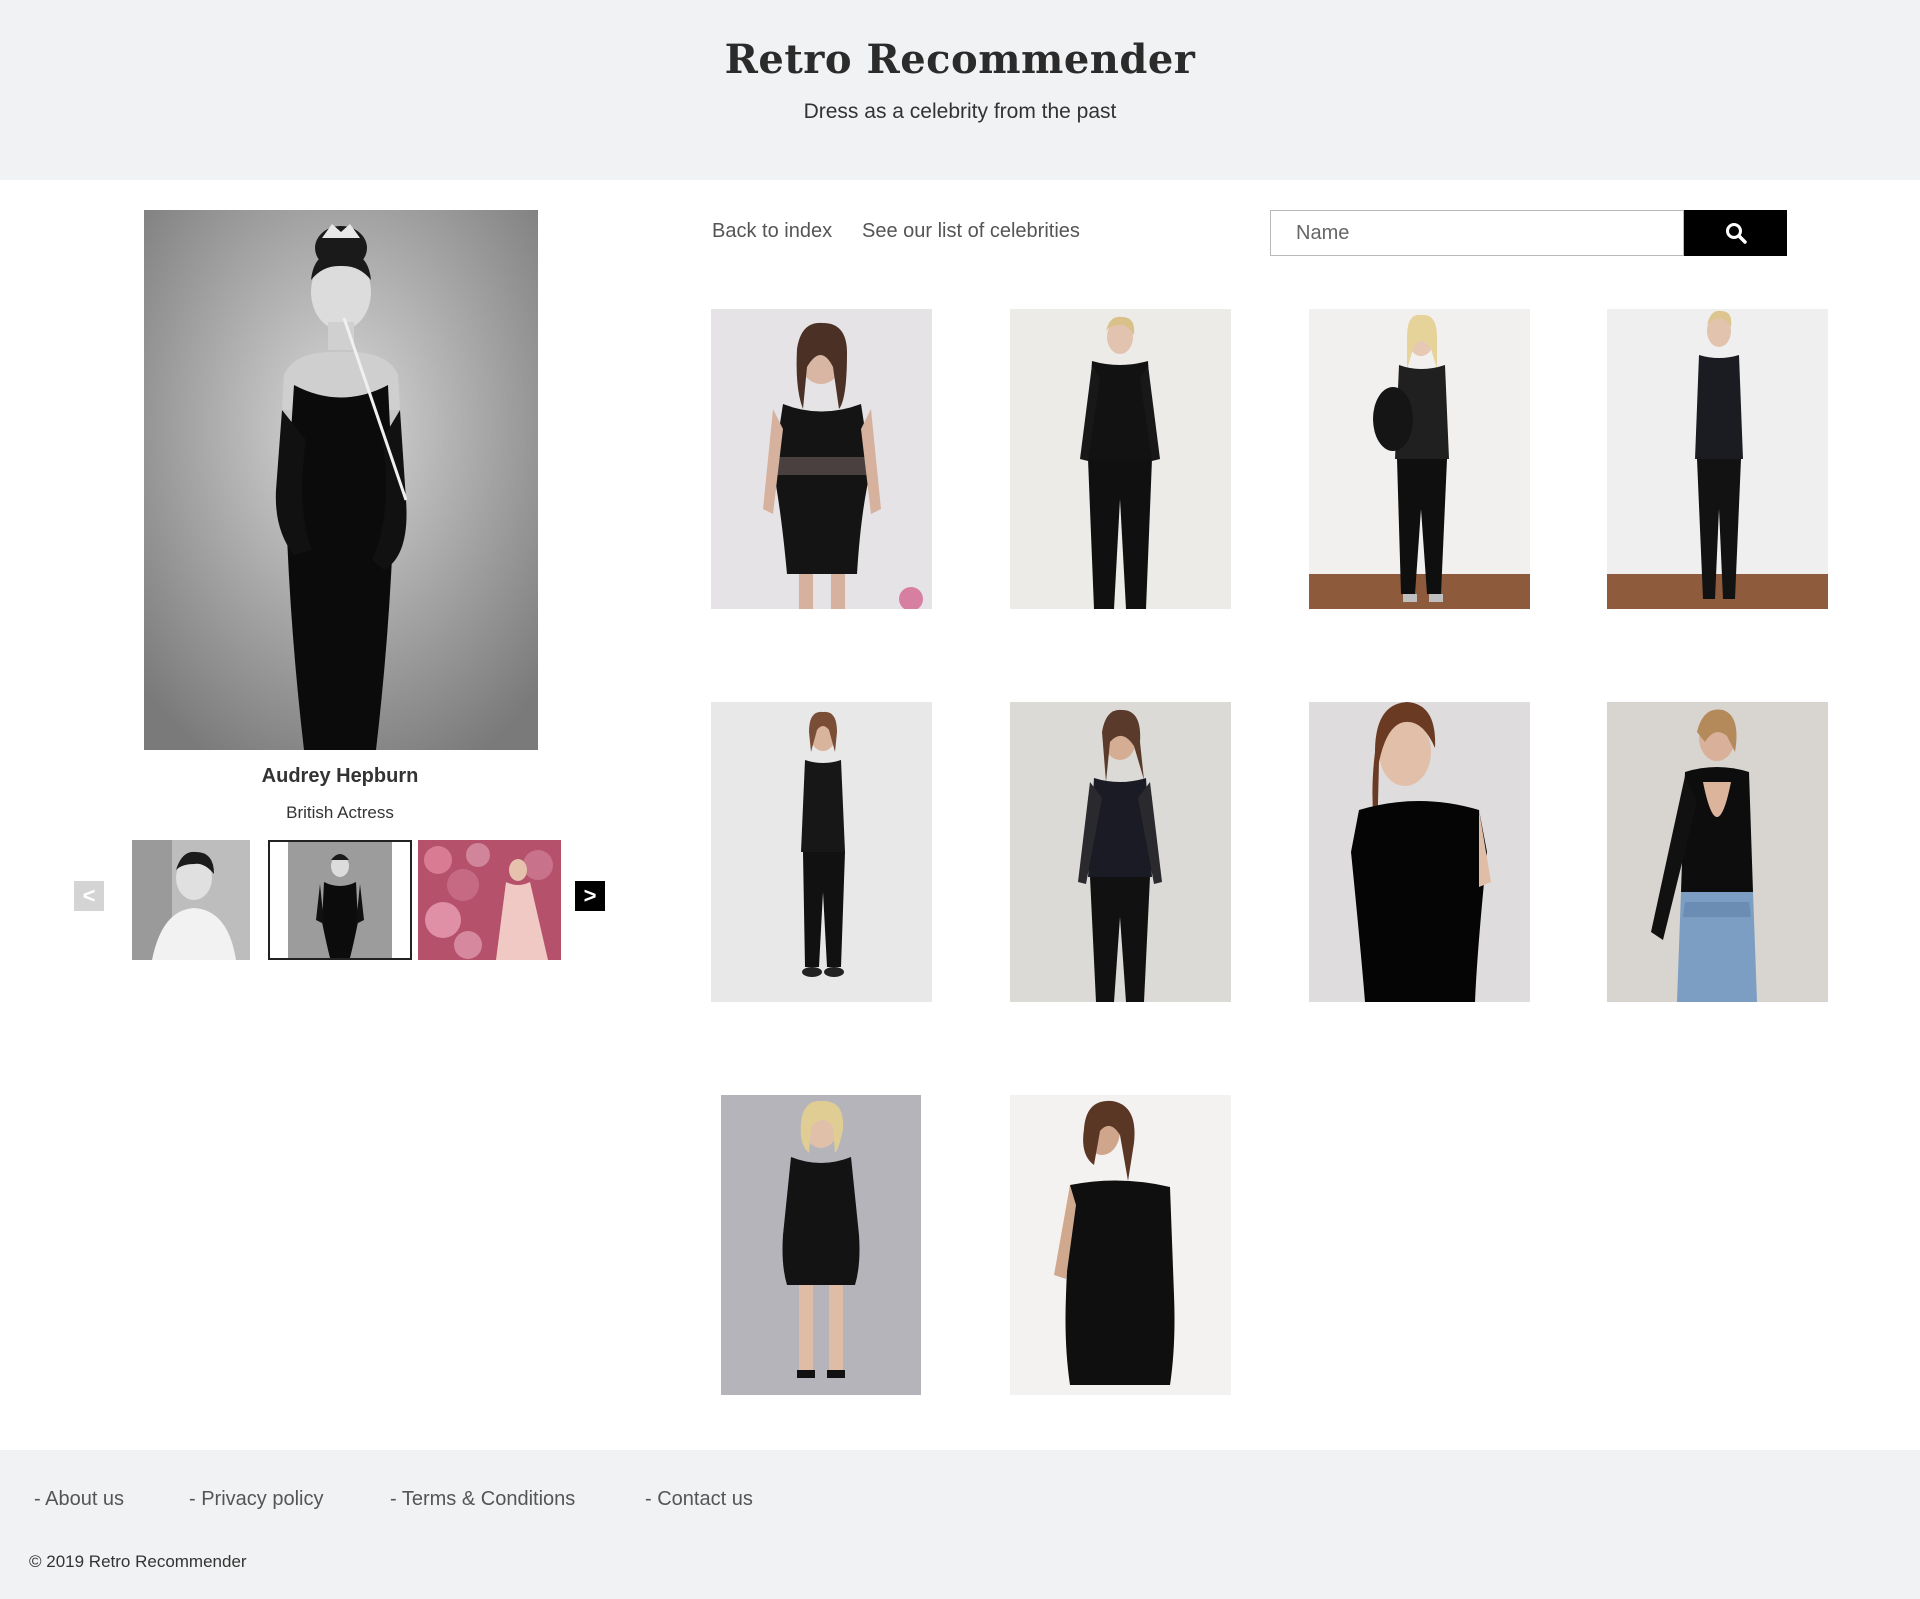  Describe the element at coordinates (1477, 233) in the screenshot. I see `search-input` at that location.